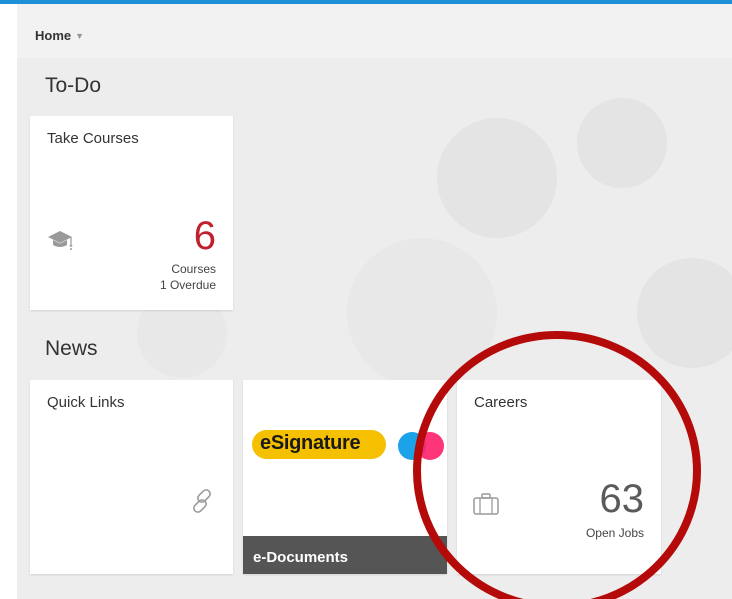 This screenshot has width=732, height=599. Describe the element at coordinates (60, 240) in the screenshot. I see `graduation-cap-icon` at that location.